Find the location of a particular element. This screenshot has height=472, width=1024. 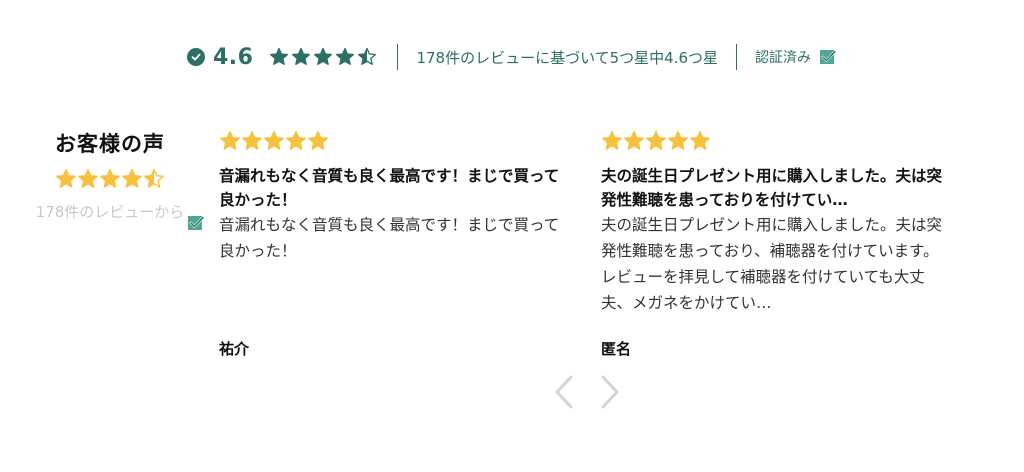

chevron-left-icon is located at coordinates (564, 392).